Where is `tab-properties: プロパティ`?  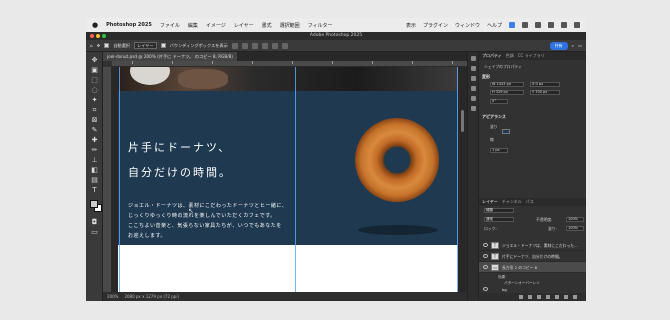
tab-properties: プロパティ is located at coordinates (492, 56).